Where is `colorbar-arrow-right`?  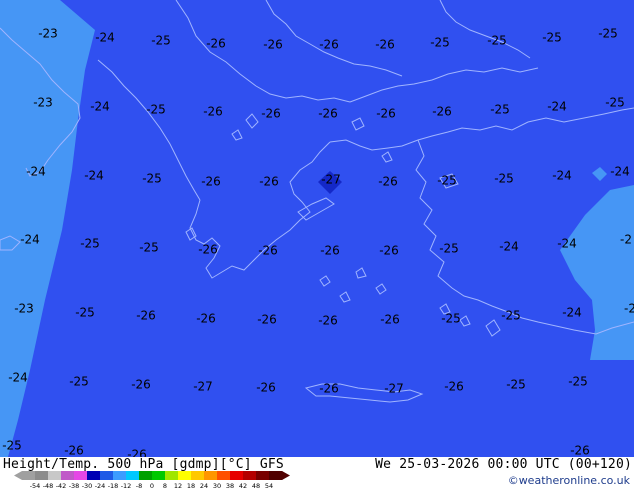
colorbar-arrow-right is located at coordinates (286, 475).